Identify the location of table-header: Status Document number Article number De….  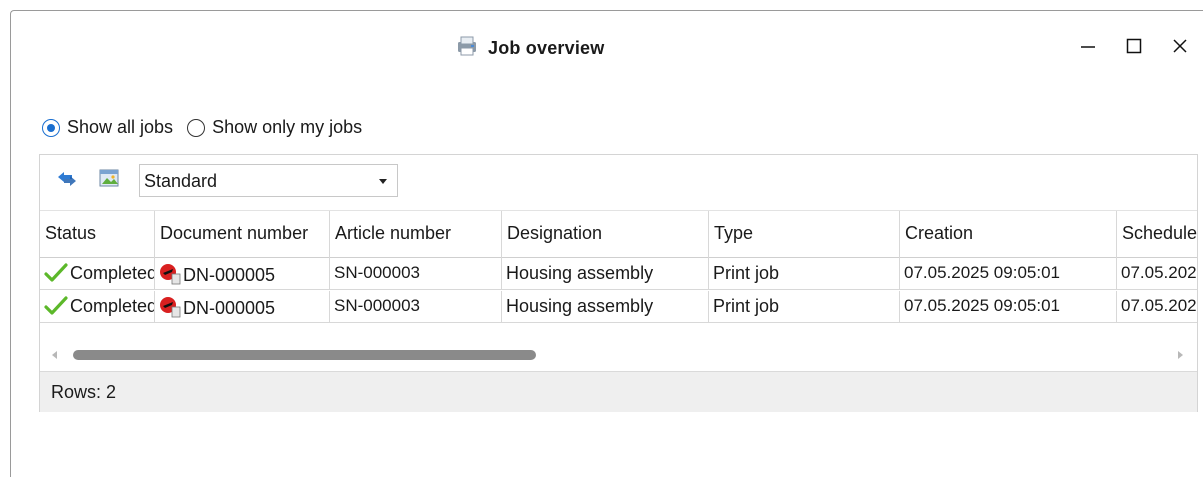
(618, 234).